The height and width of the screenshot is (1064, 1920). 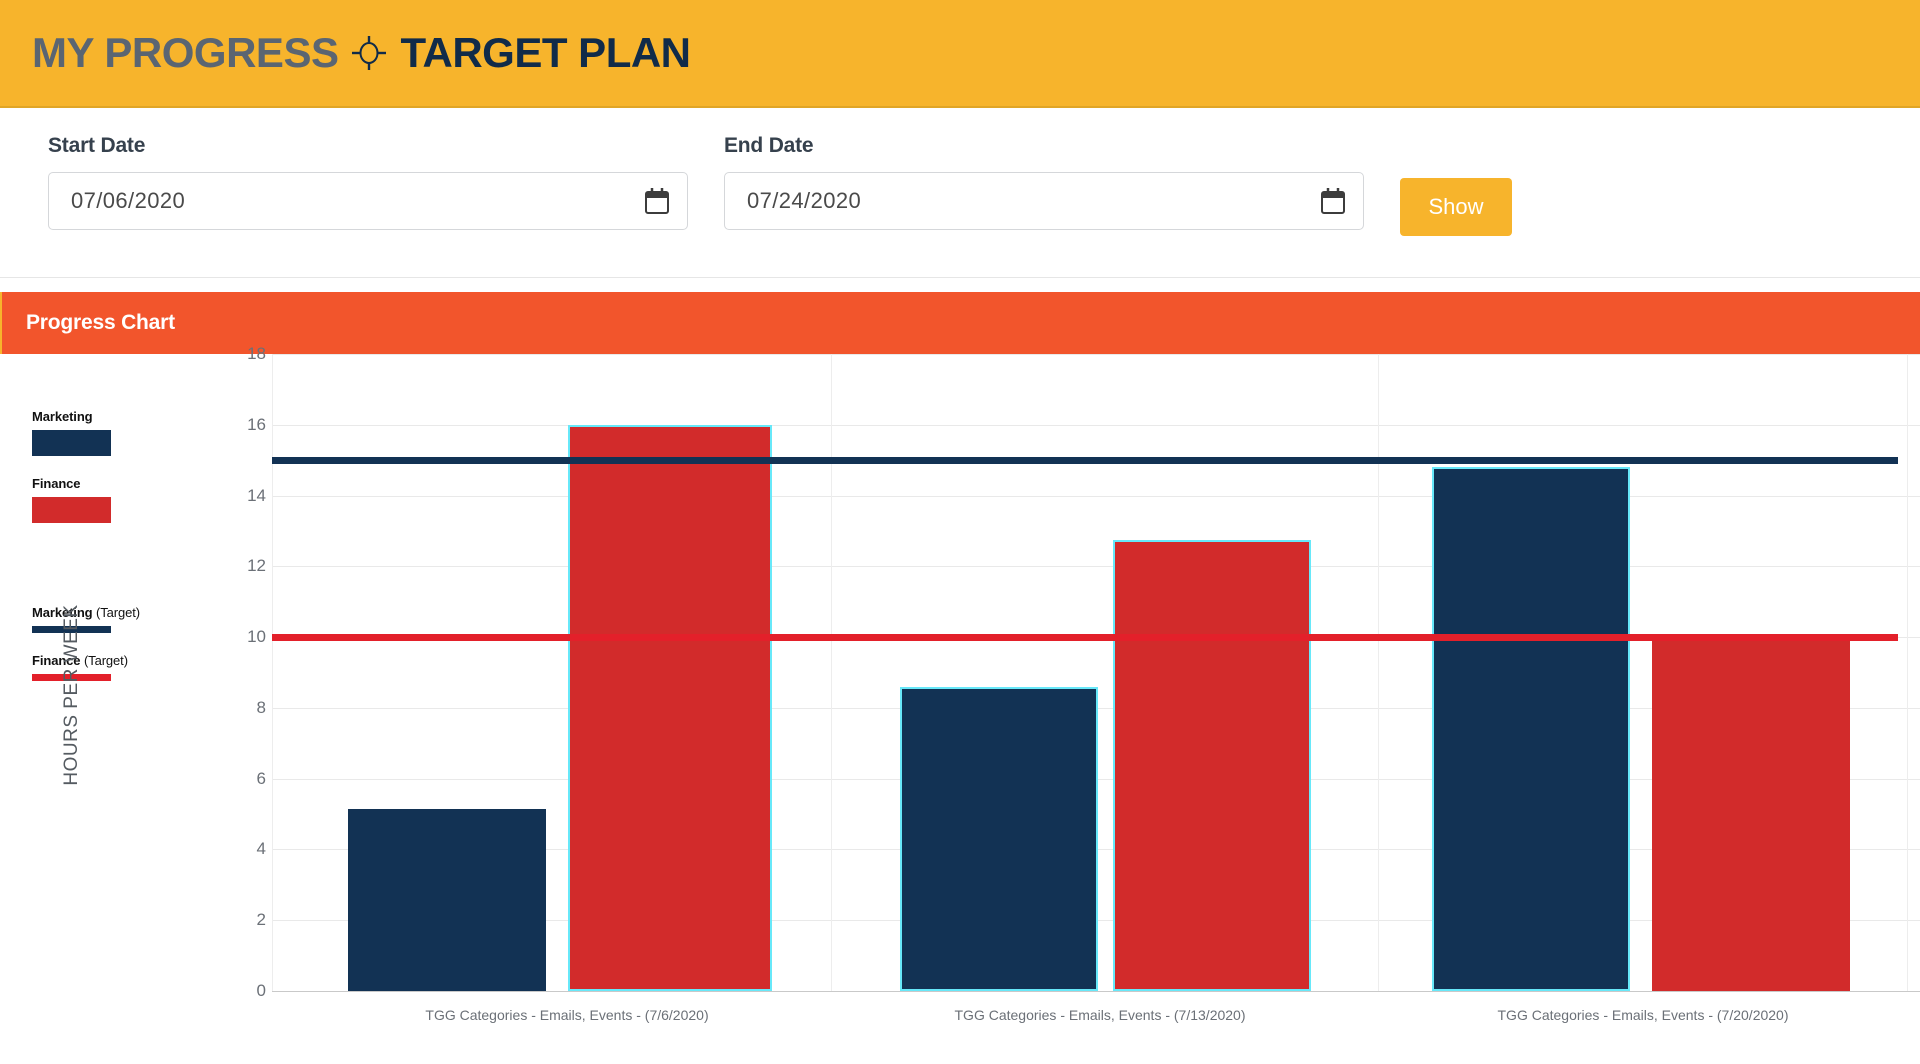 What do you see at coordinates (545, 52) in the screenshot?
I see `page-title-secondary: TARGET PLAN` at bounding box center [545, 52].